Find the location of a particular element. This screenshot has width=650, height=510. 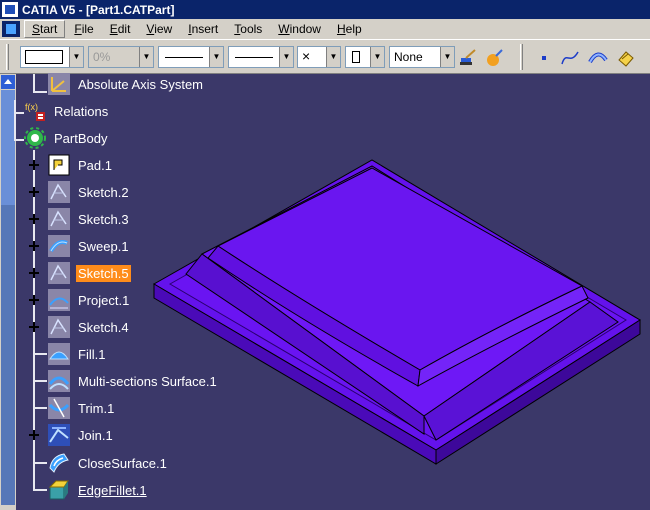

menu-window: Window is located at coordinates (299, 29).